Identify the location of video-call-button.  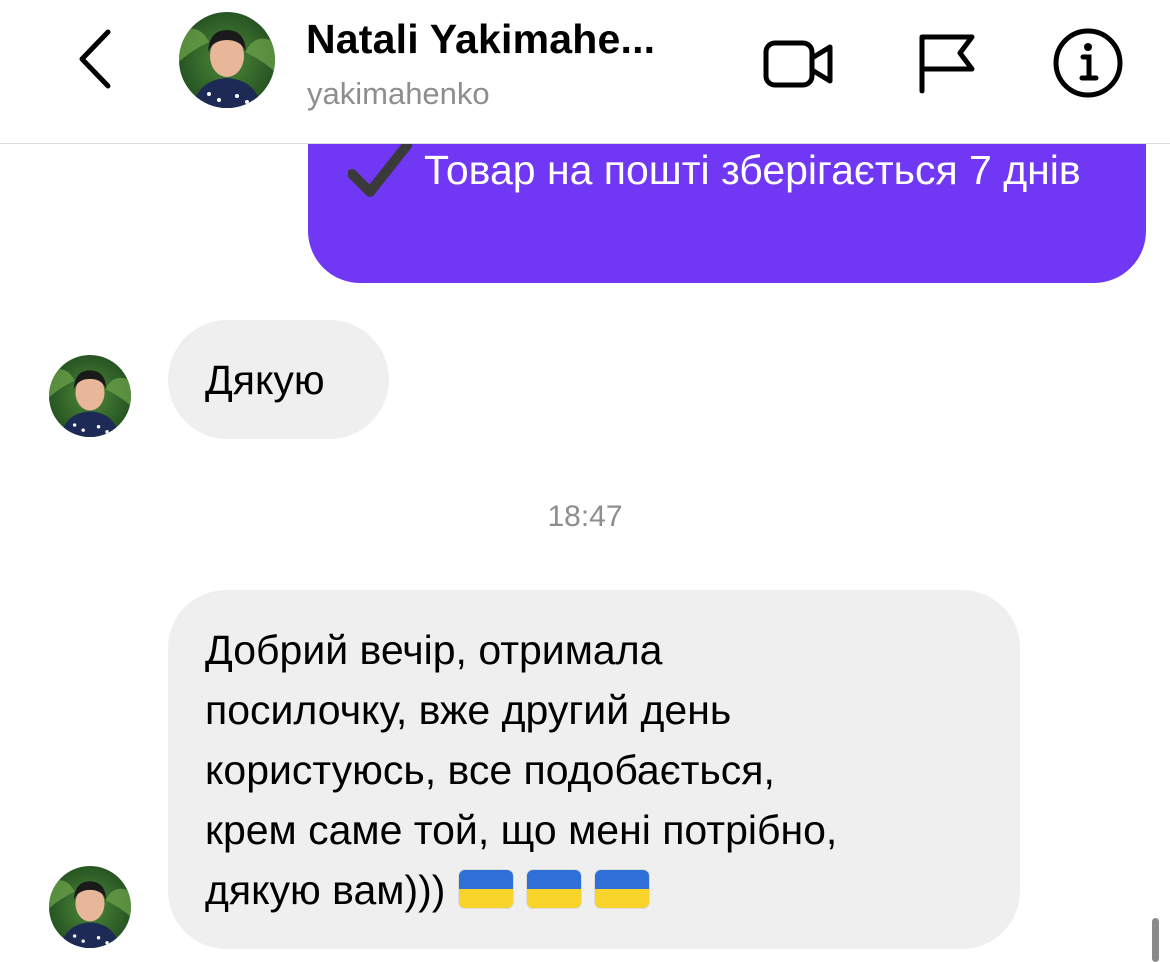
(798, 63).